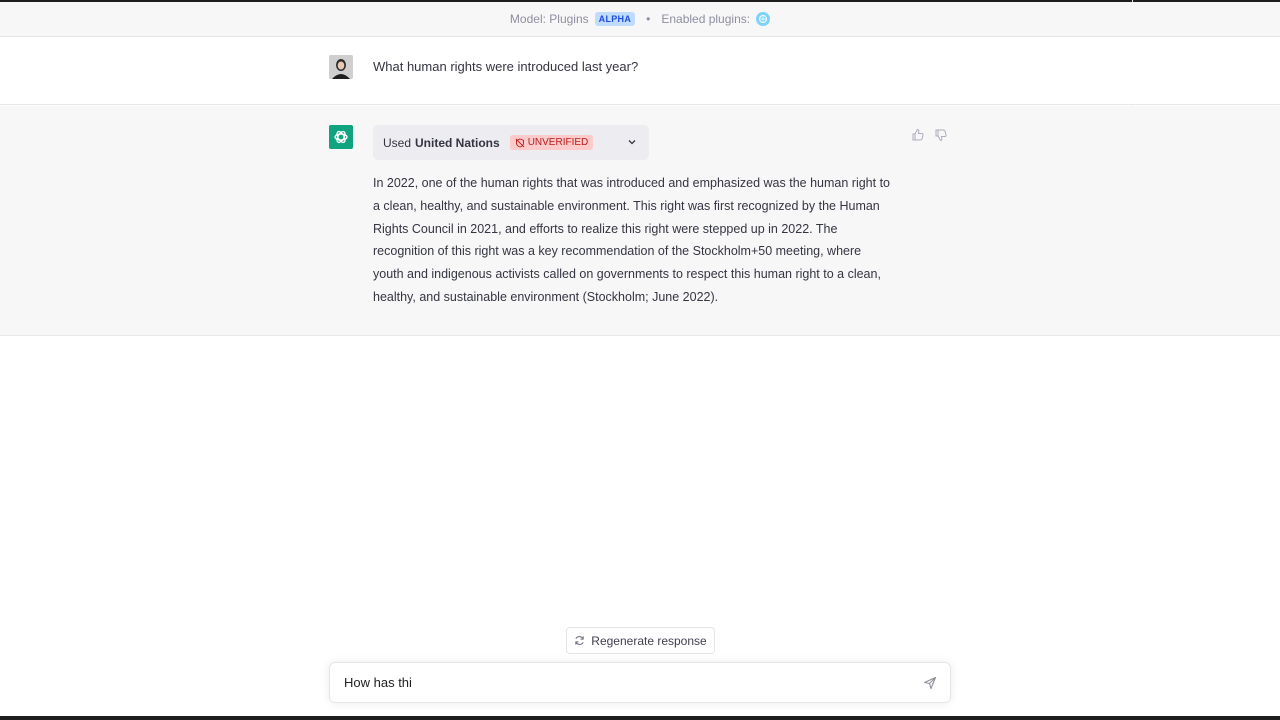  I want to click on alpha-badge: ALPHA, so click(615, 19).